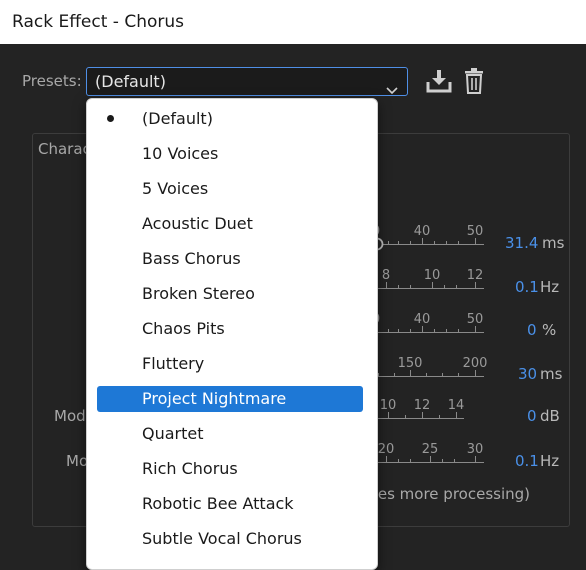 The height and width of the screenshot is (570, 586). What do you see at coordinates (177, 118) in the screenshot?
I see `preset-option-label: (Default)` at bounding box center [177, 118].